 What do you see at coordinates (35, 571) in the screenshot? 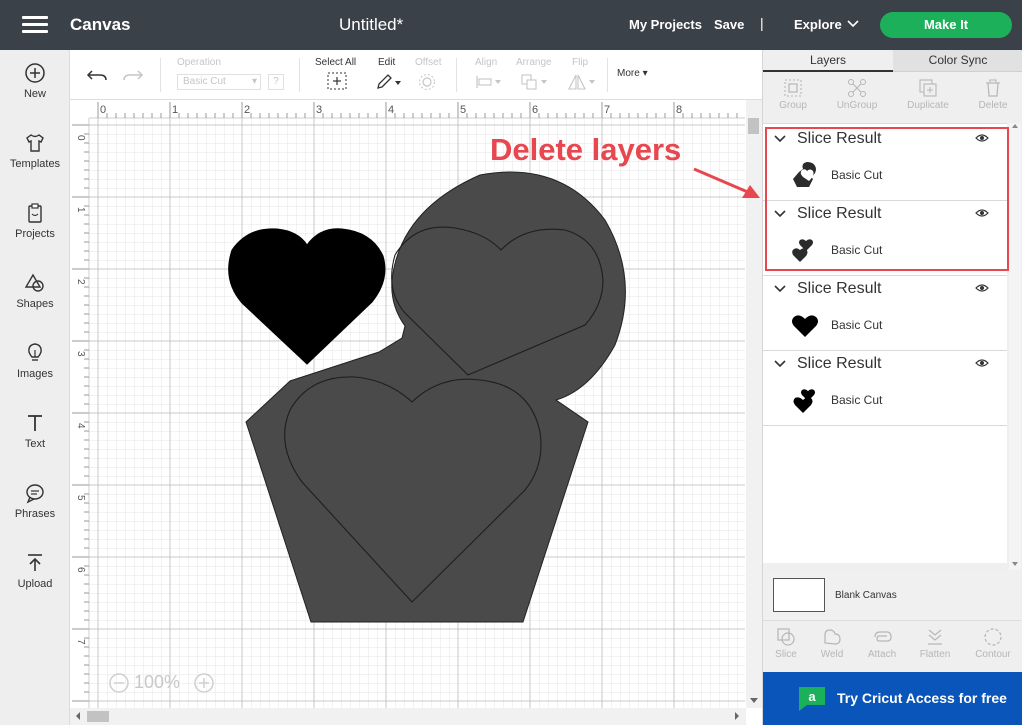
I see `nav-upload: Upload` at bounding box center [35, 571].